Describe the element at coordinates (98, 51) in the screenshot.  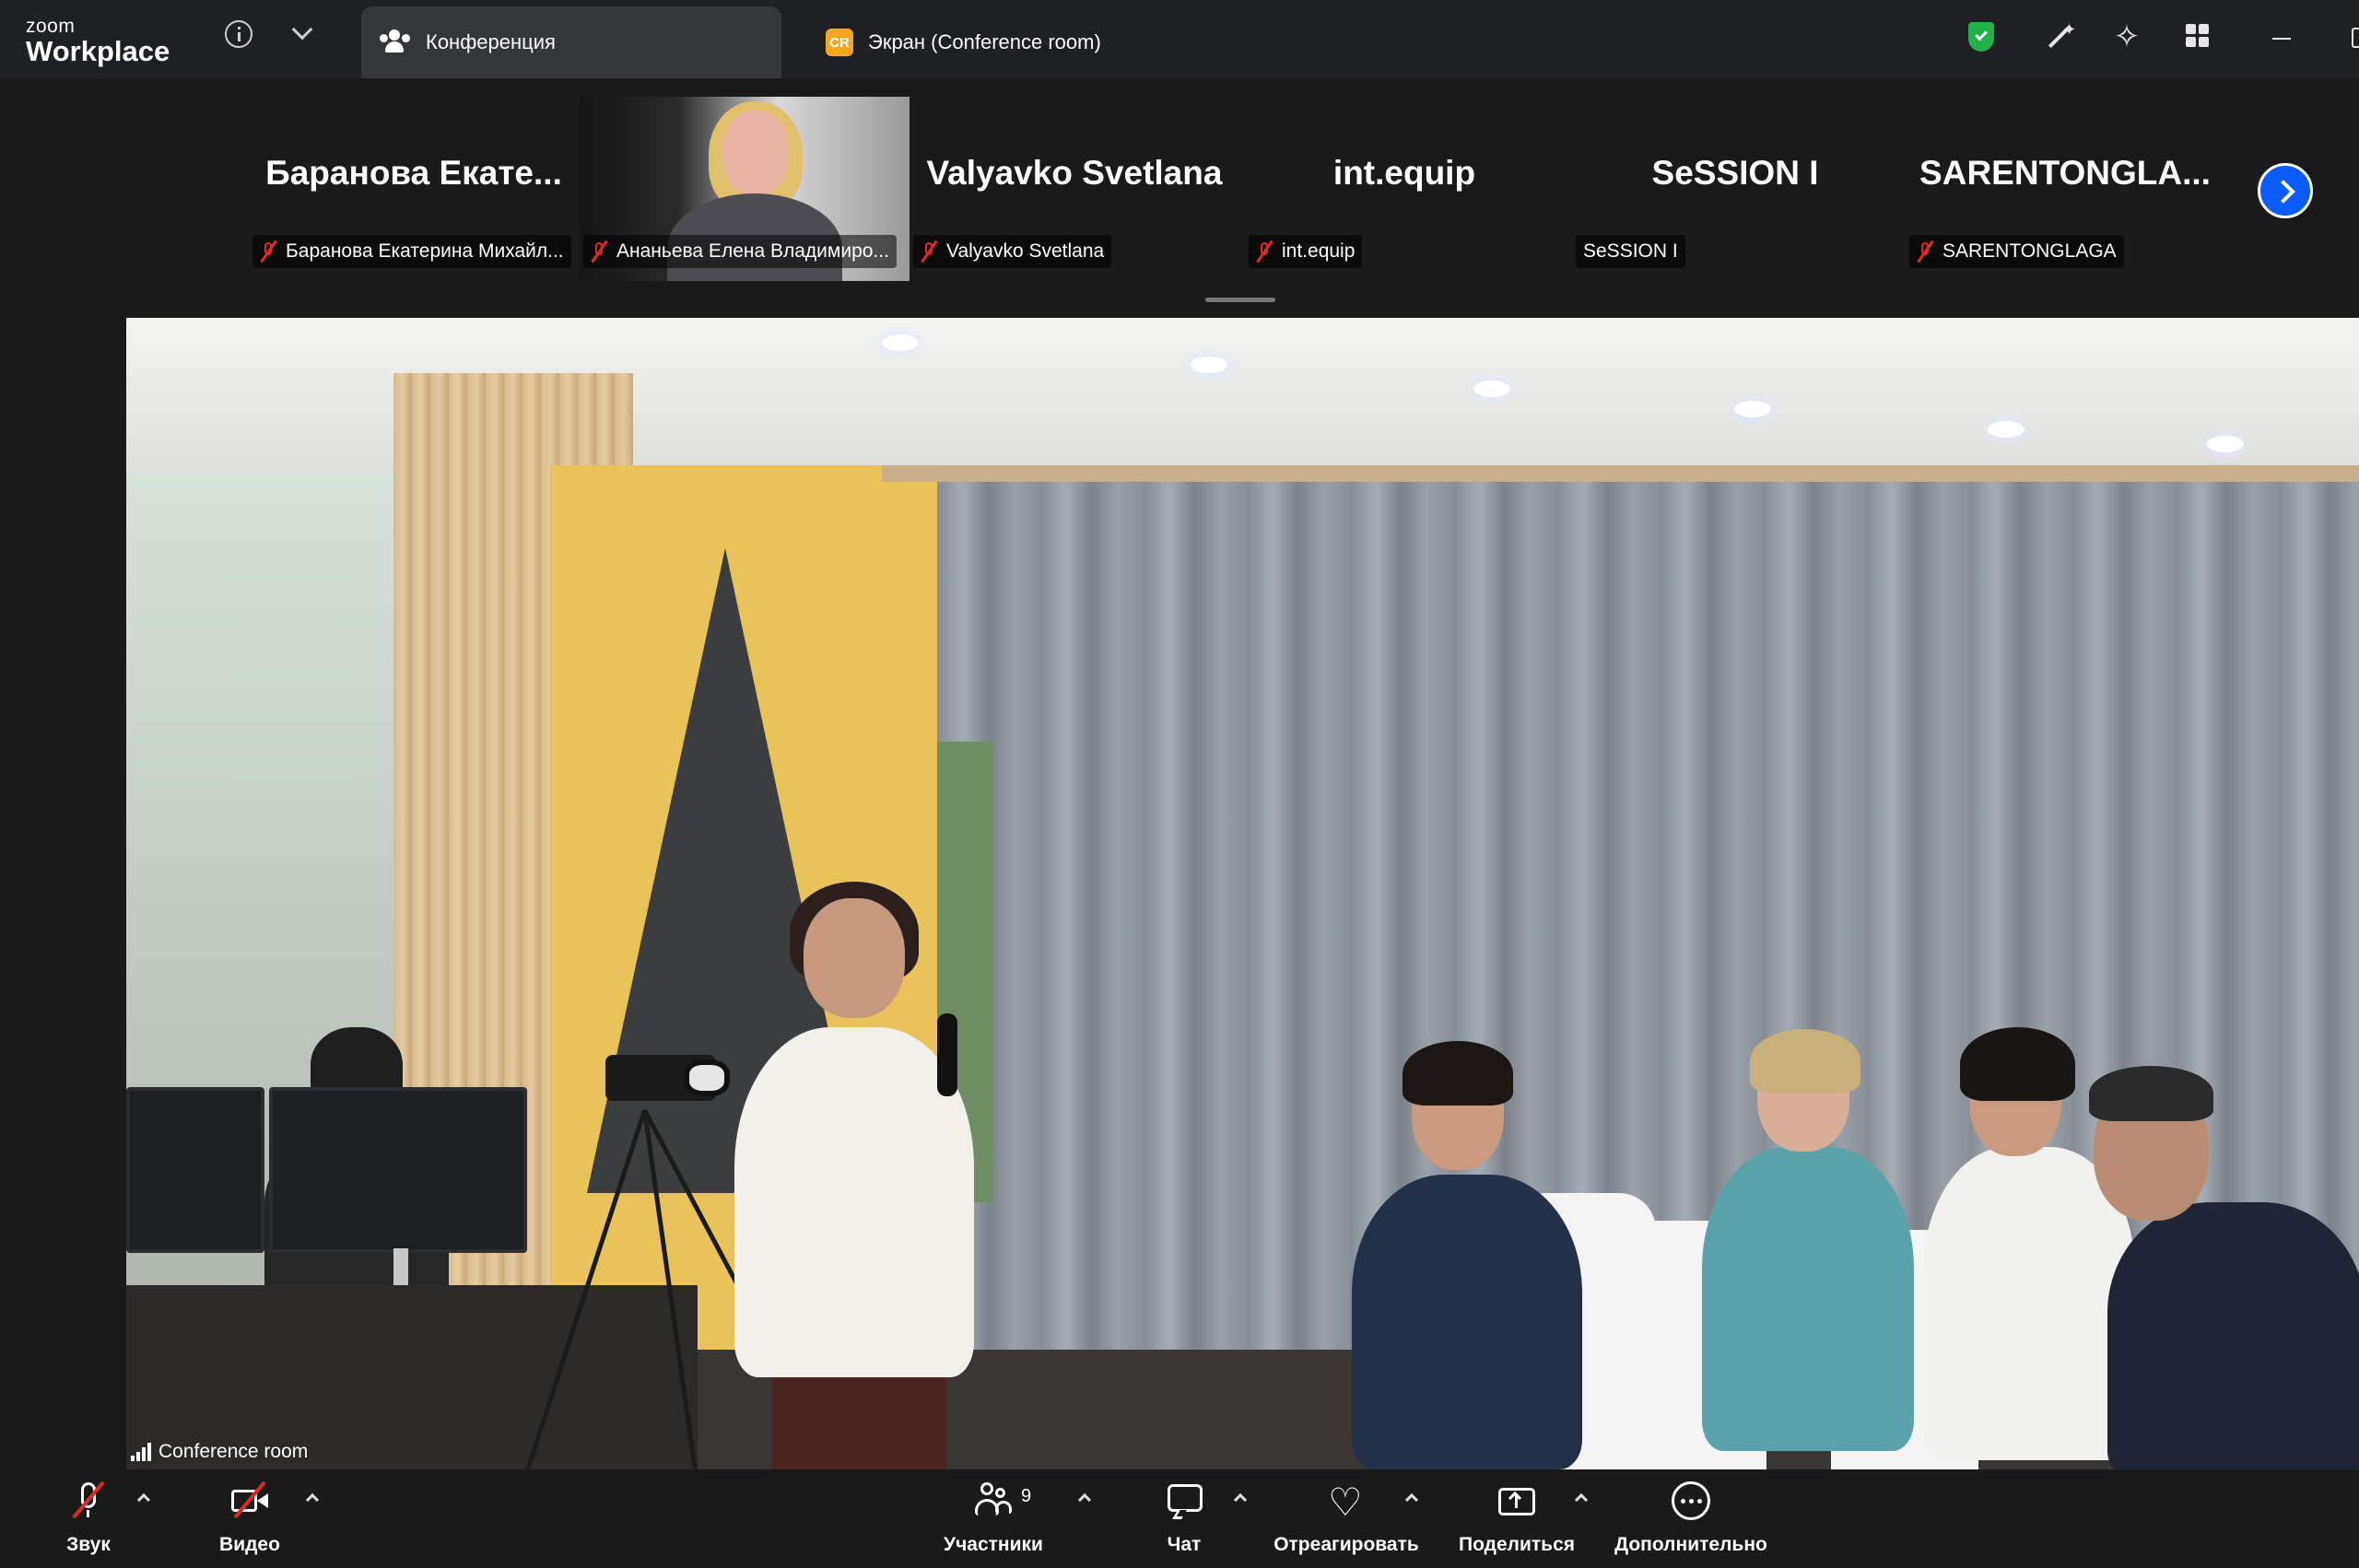
I see `logo-big-text: Workplace` at that location.